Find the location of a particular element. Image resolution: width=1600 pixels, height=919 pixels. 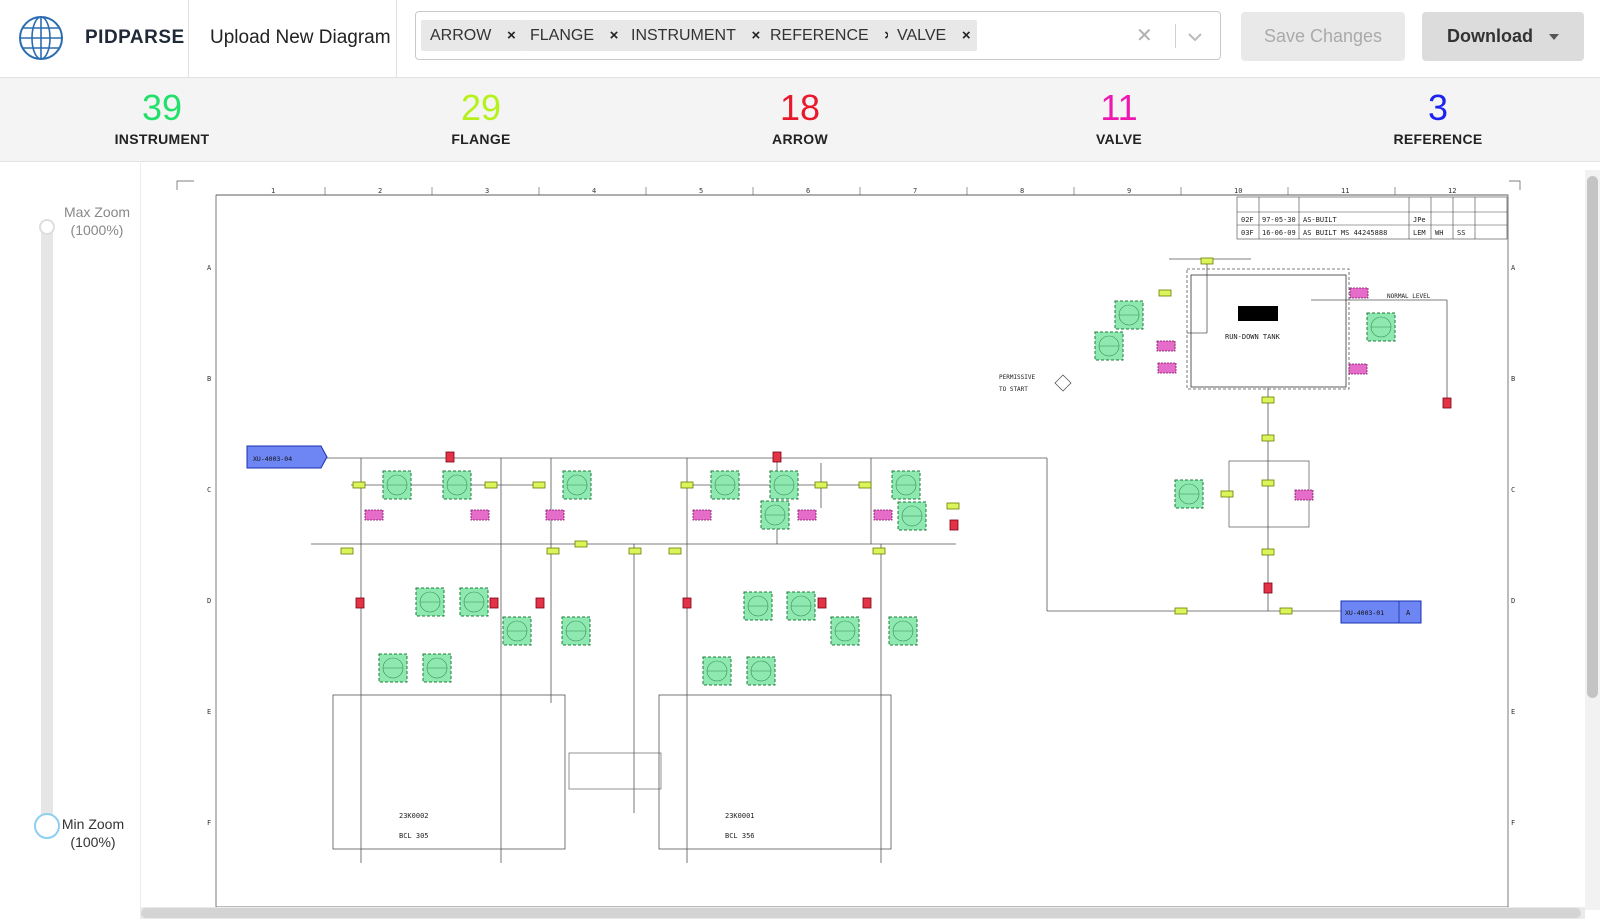

upload-new-diagram-link: Upload New Diagram is located at coordinates (300, 38).